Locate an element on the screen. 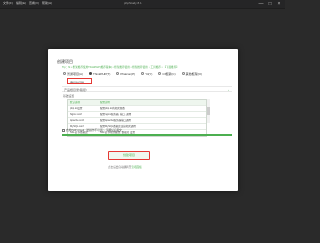 This screenshot has height=243, width=320. minimize-button: — is located at coordinates (261, 4).